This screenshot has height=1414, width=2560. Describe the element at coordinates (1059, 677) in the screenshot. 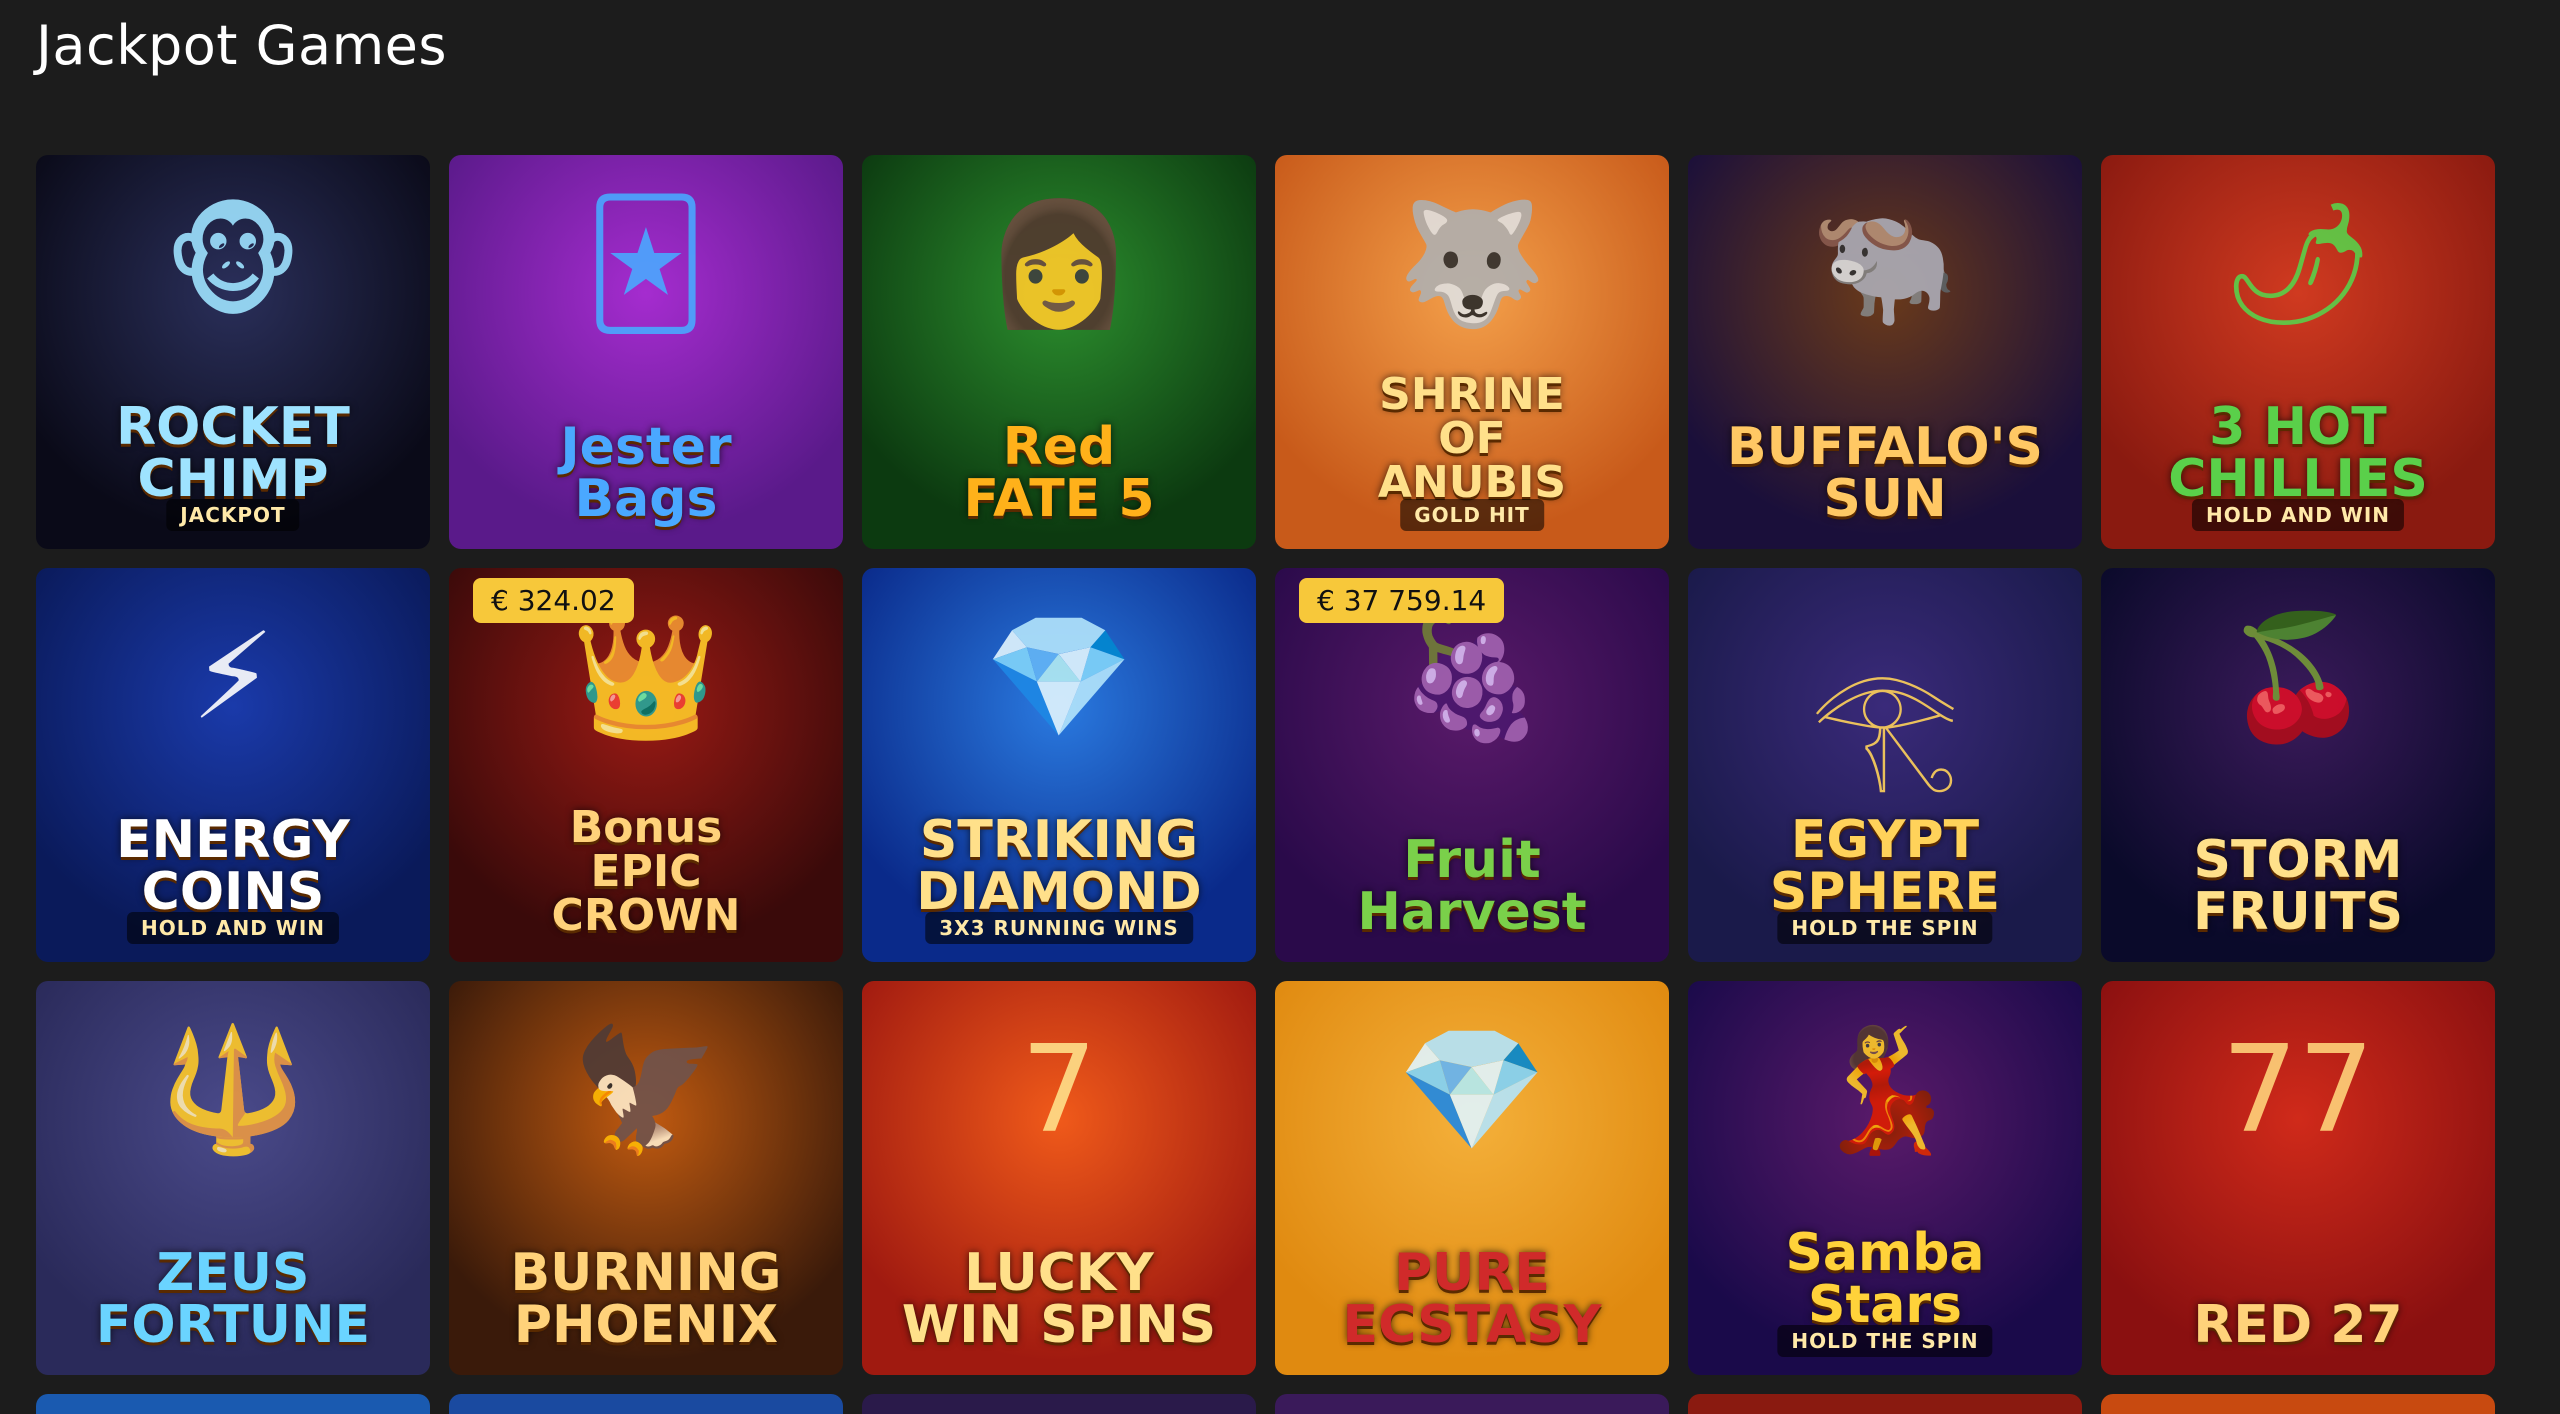

I see `diamond-icon: 💎` at that location.